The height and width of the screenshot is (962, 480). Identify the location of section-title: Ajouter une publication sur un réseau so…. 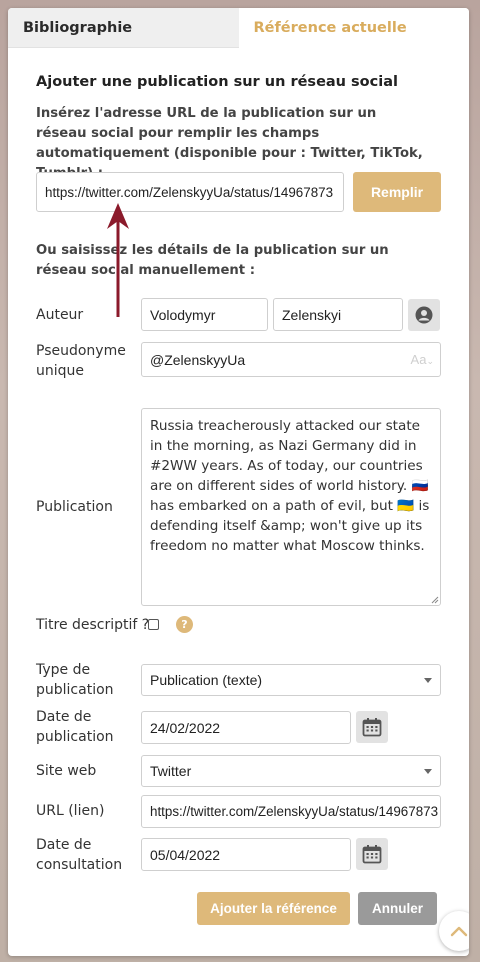
(217, 82).